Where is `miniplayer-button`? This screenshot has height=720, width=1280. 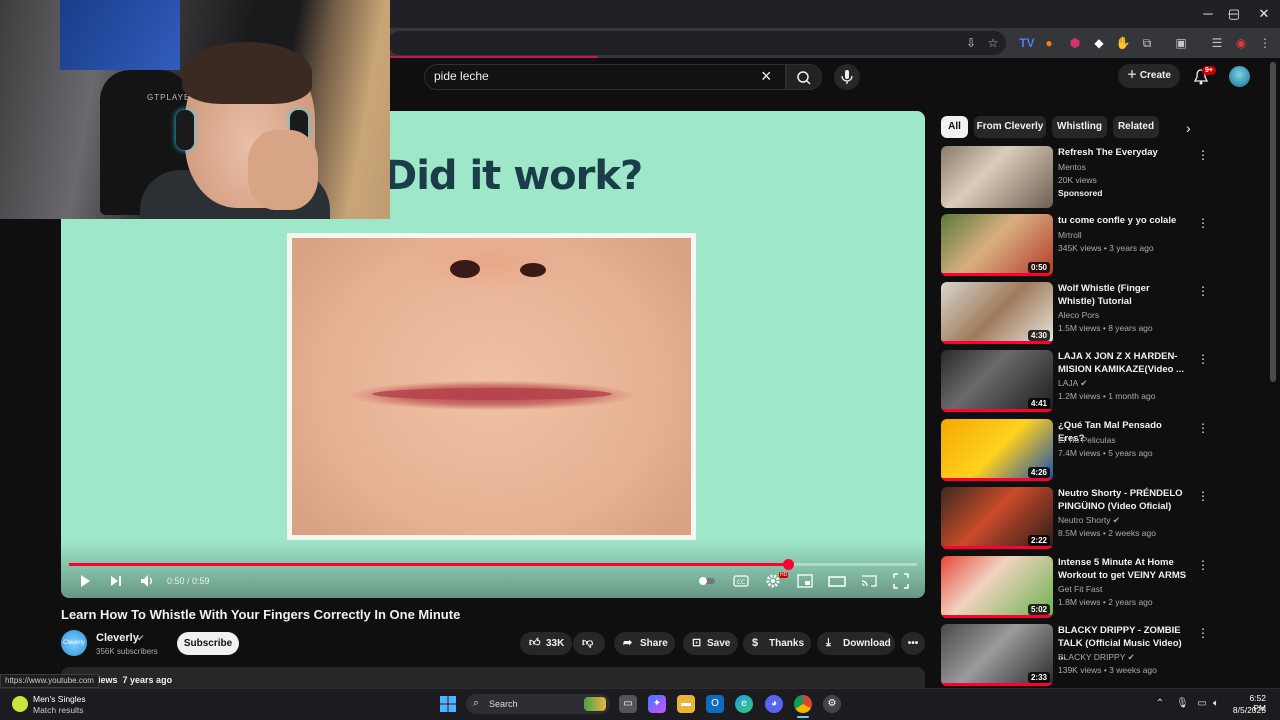
miniplayer-button is located at coordinates (805, 581).